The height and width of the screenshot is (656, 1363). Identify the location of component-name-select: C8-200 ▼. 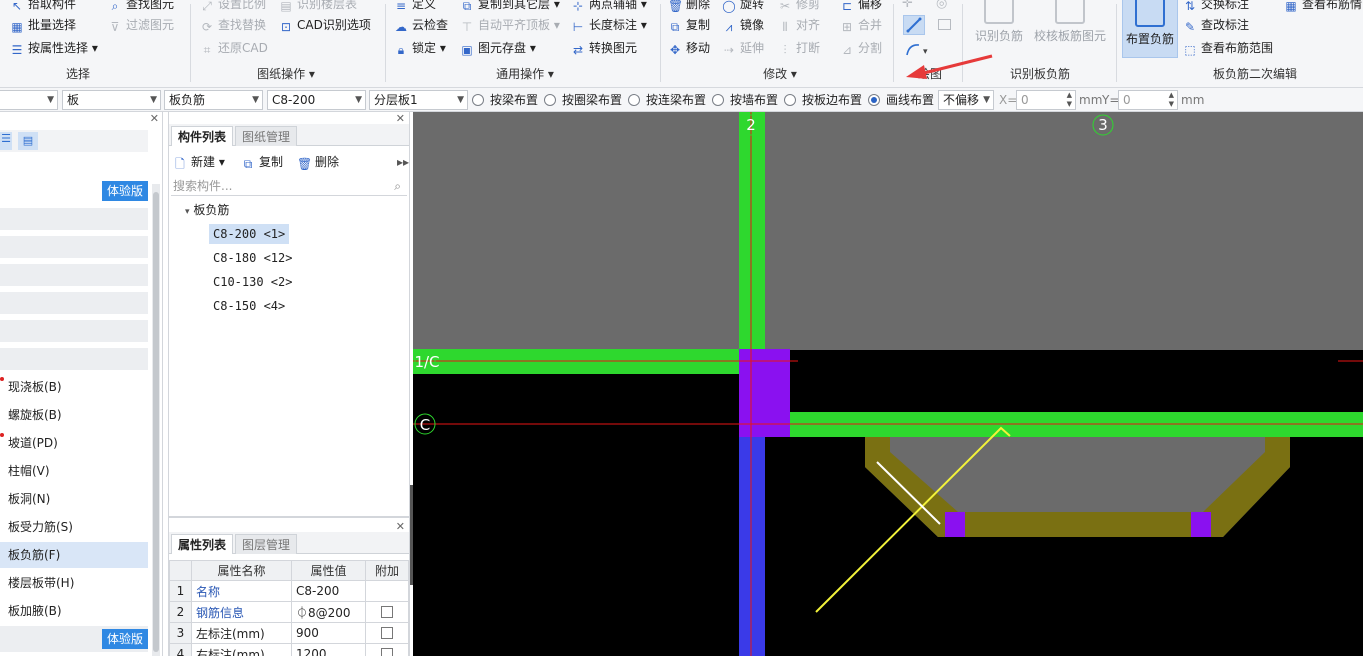
(316, 100).